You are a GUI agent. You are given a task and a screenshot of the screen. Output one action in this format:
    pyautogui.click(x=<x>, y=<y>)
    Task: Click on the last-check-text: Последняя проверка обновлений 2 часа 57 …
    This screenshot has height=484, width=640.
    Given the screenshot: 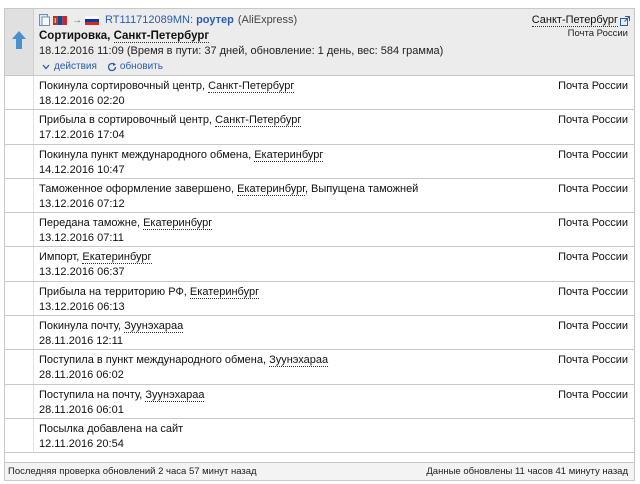 What is the action you would take?
    pyautogui.click(x=132, y=471)
    